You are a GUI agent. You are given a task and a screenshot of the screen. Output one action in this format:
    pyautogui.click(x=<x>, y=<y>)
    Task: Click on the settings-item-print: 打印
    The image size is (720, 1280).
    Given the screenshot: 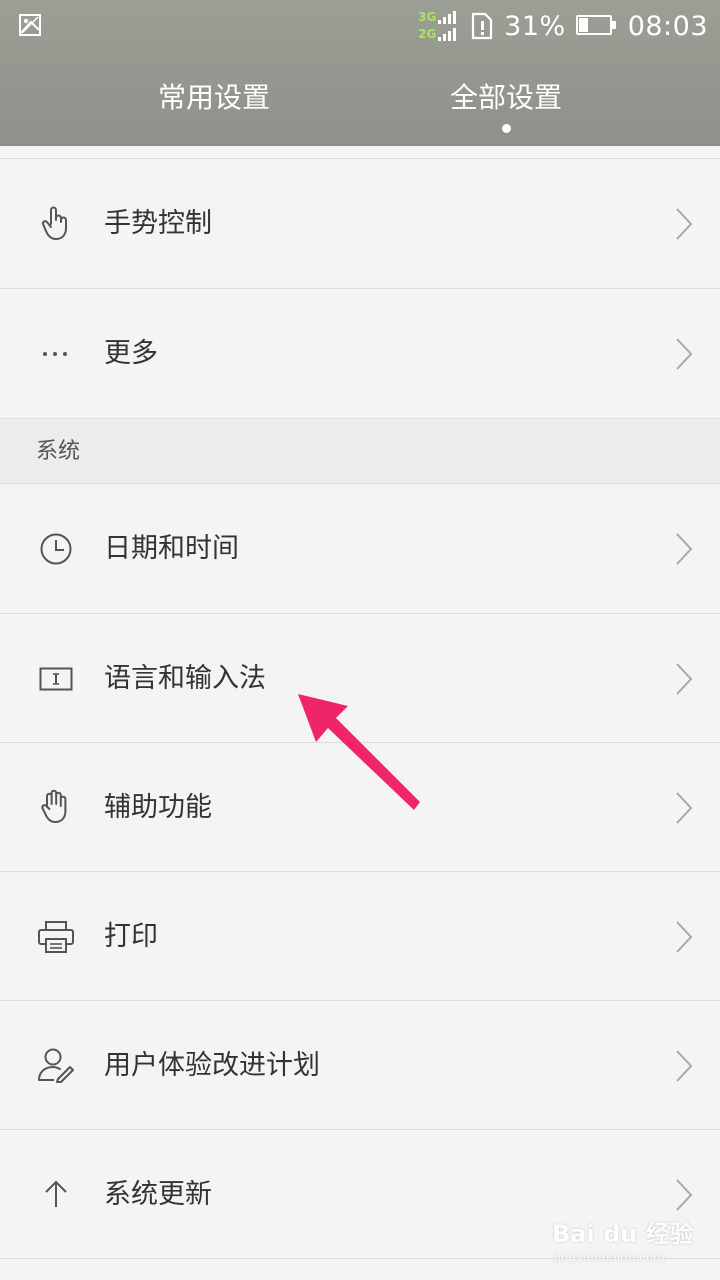 What is the action you would take?
    pyautogui.click(x=360, y=936)
    